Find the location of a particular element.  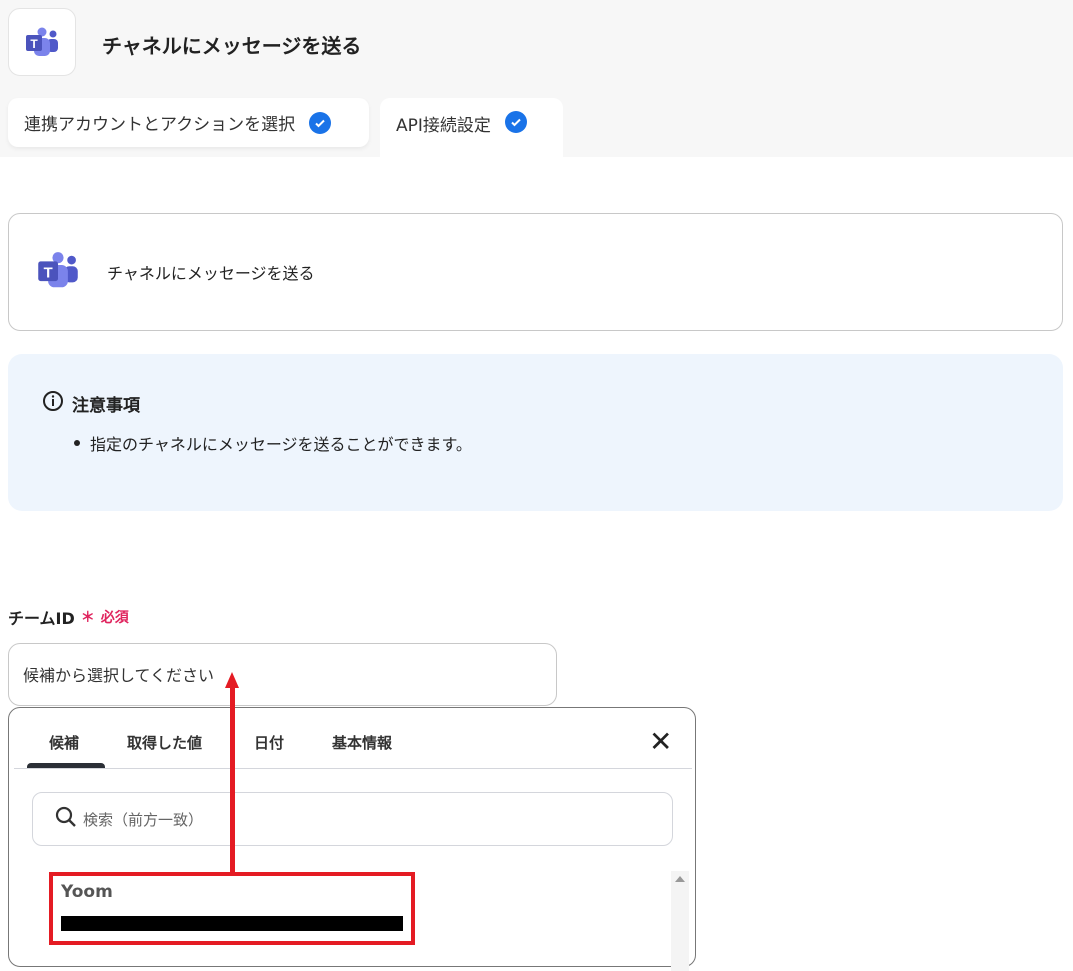

tab-date: 日付 is located at coordinates (269, 742).